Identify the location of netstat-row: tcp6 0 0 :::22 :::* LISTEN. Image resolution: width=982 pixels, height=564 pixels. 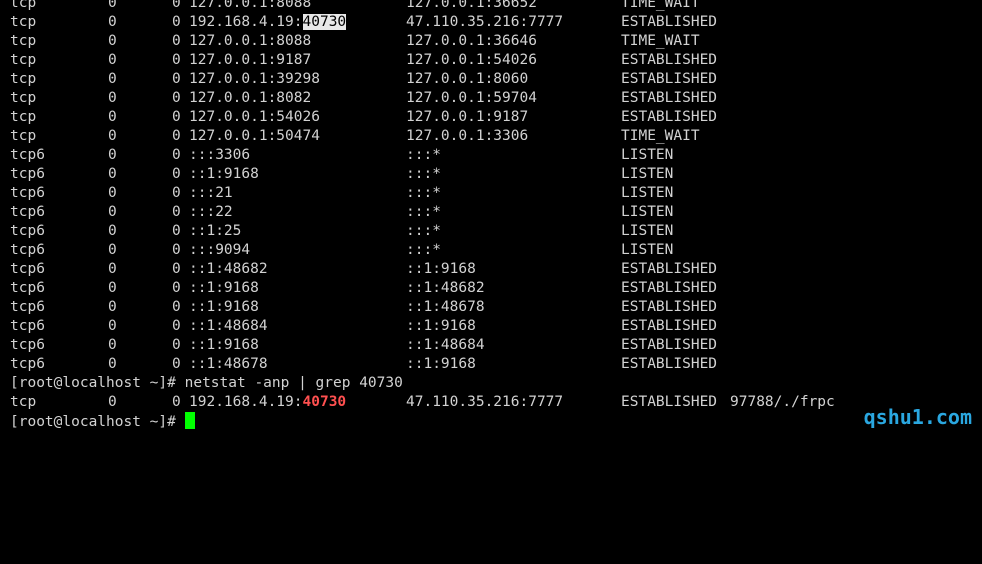
(491, 212).